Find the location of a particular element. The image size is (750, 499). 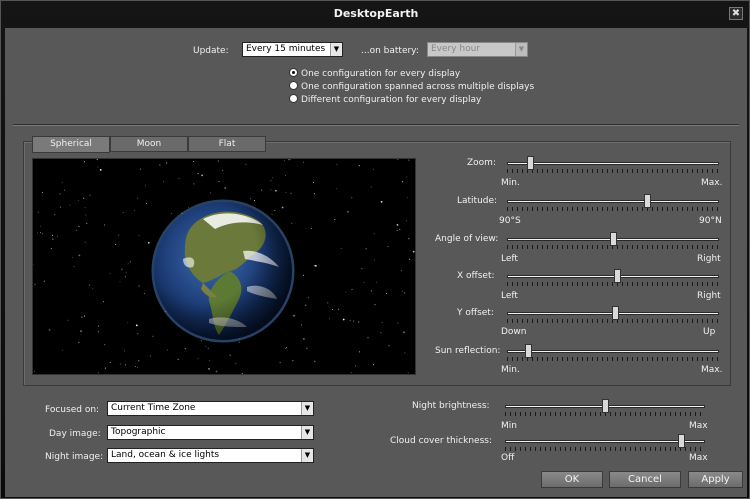

zoom-max-label: Max. is located at coordinates (712, 183).